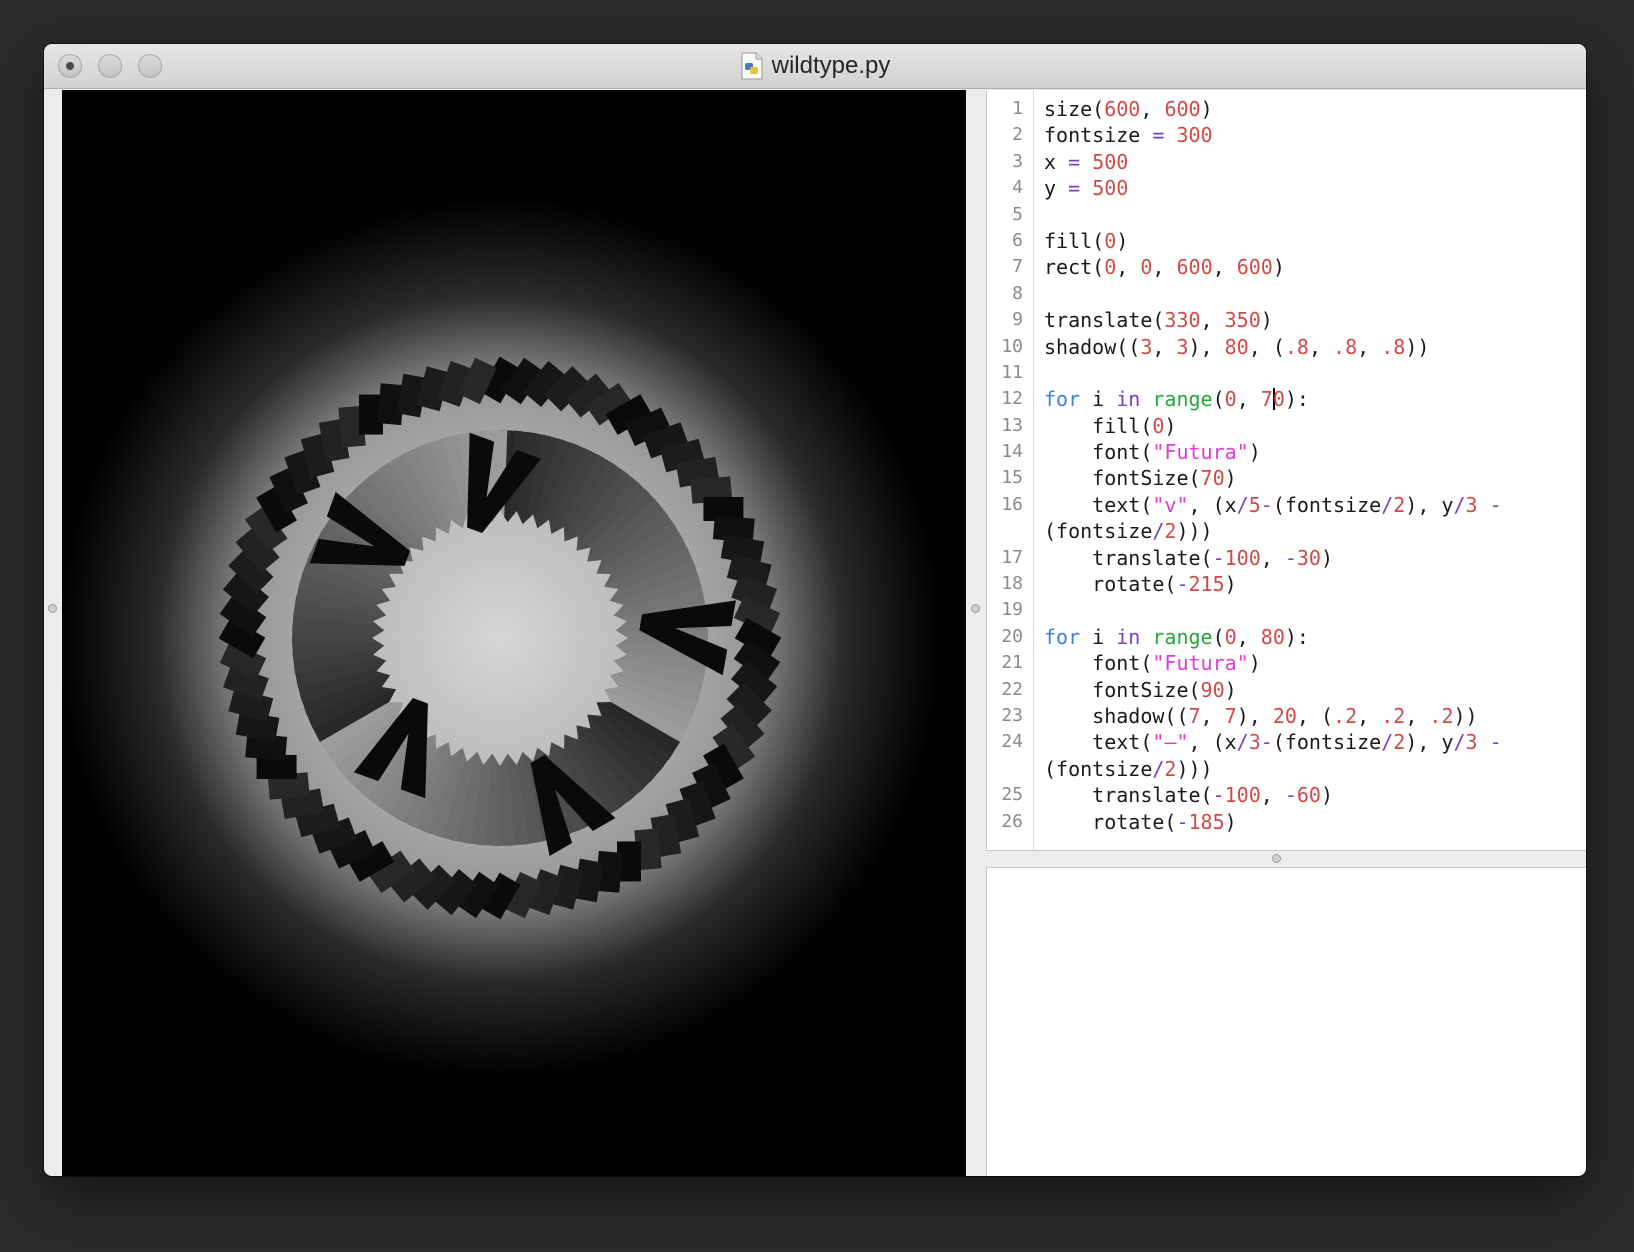  I want to click on code-line: 8, so click(1286, 294).